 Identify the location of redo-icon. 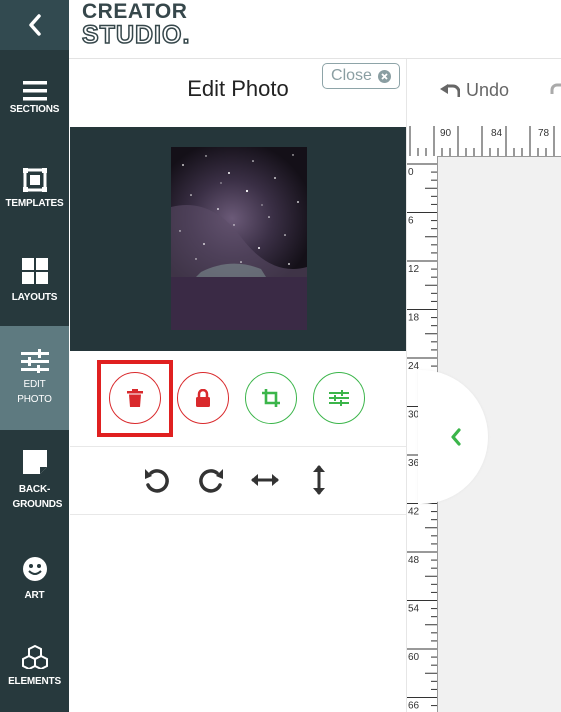
(555, 88).